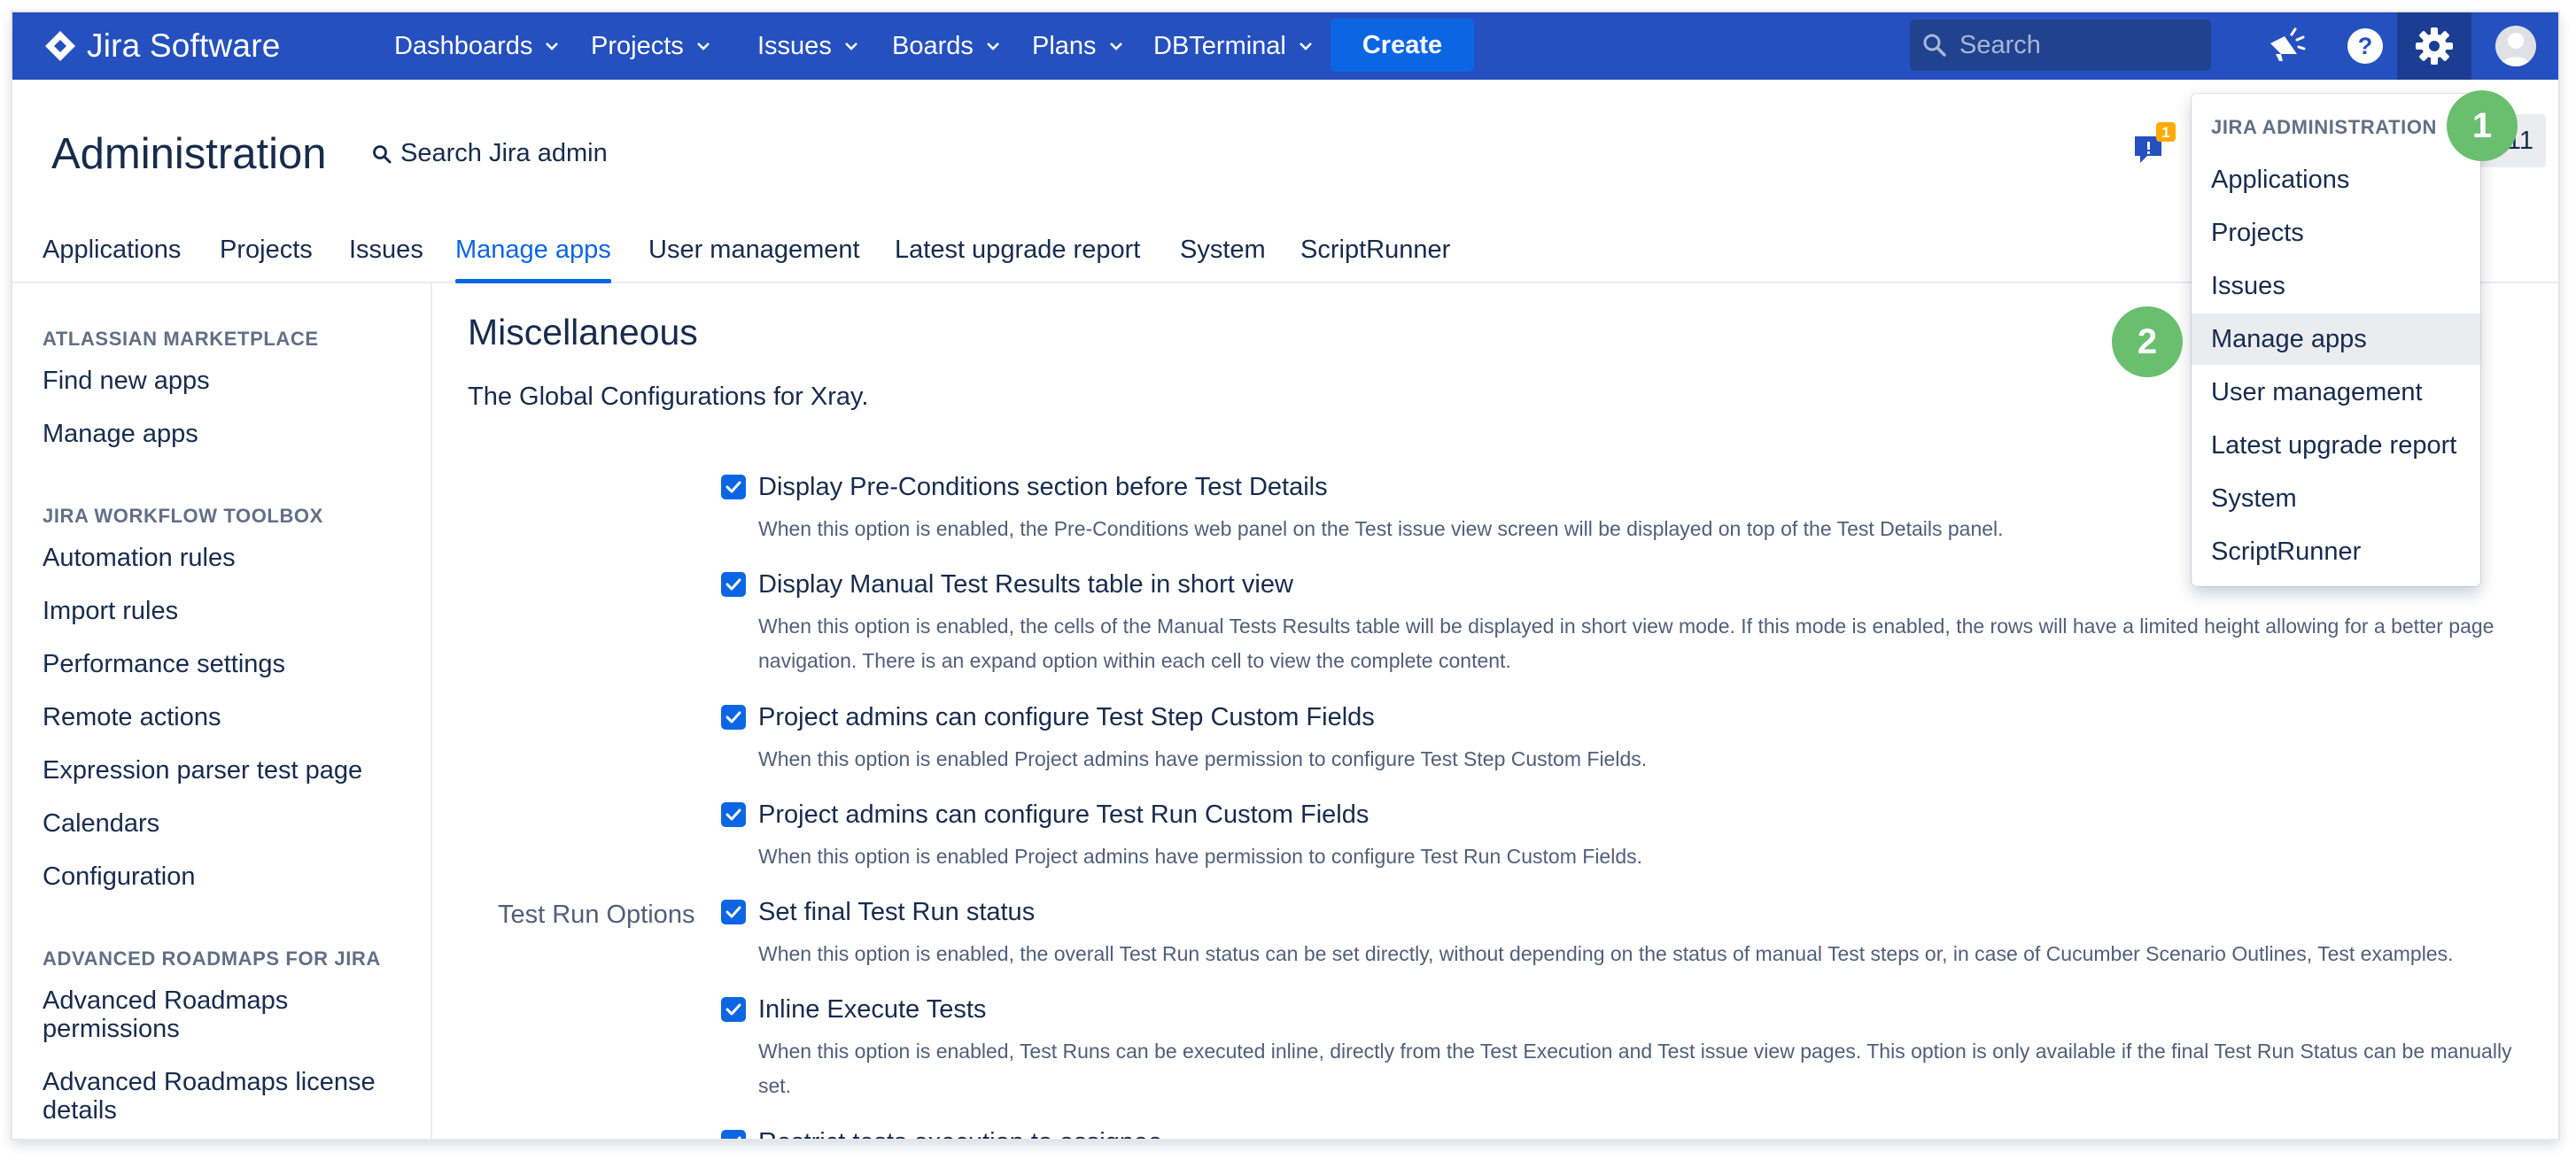 The image size is (2576, 1160). What do you see at coordinates (112, 250) in the screenshot?
I see `tab-applications: Applications` at bounding box center [112, 250].